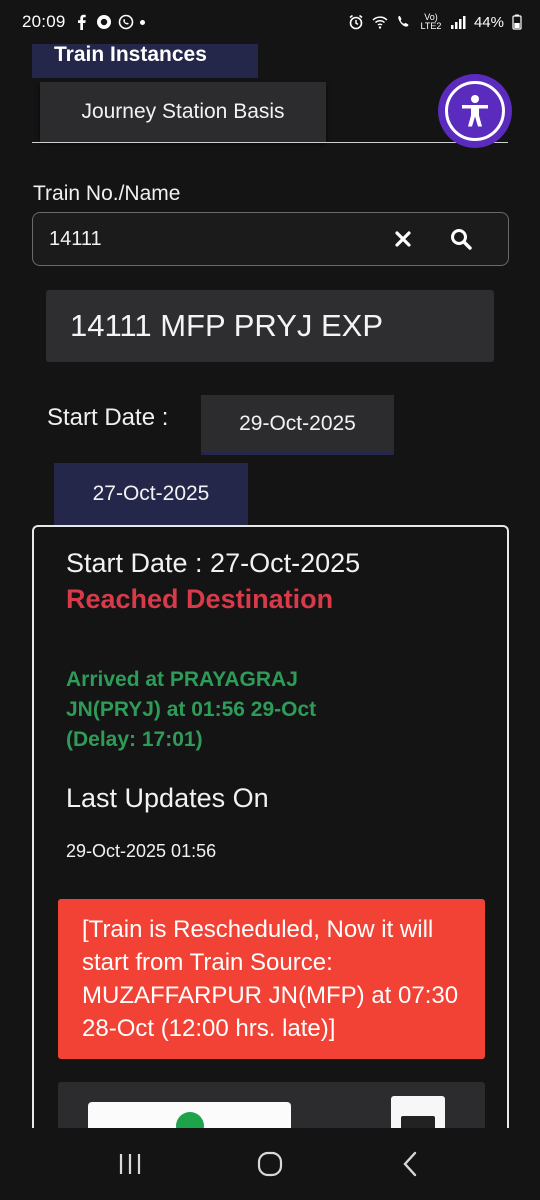 This screenshot has width=540, height=1200. I want to click on train-search-label: Train No./Name, so click(107, 193).